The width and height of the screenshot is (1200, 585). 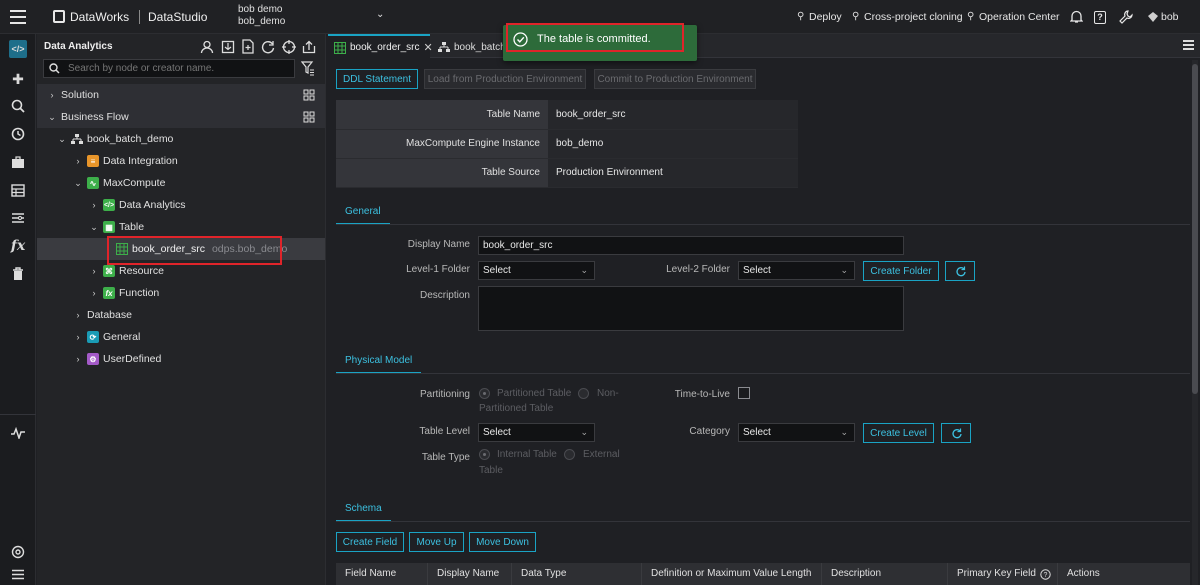 What do you see at coordinates (569, 454) in the screenshot?
I see `external-table-radio` at bounding box center [569, 454].